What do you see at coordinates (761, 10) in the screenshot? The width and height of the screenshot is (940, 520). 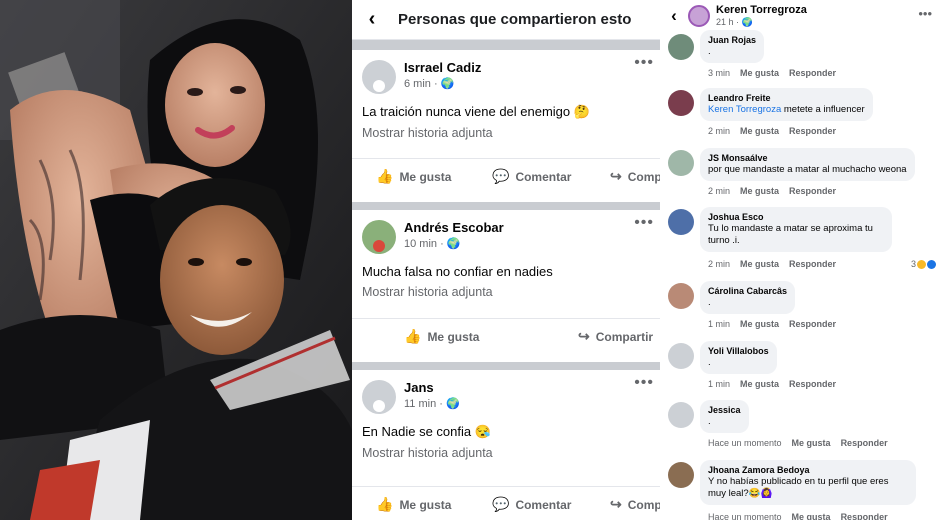 I see `author-name: Keren Torregroza` at bounding box center [761, 10].